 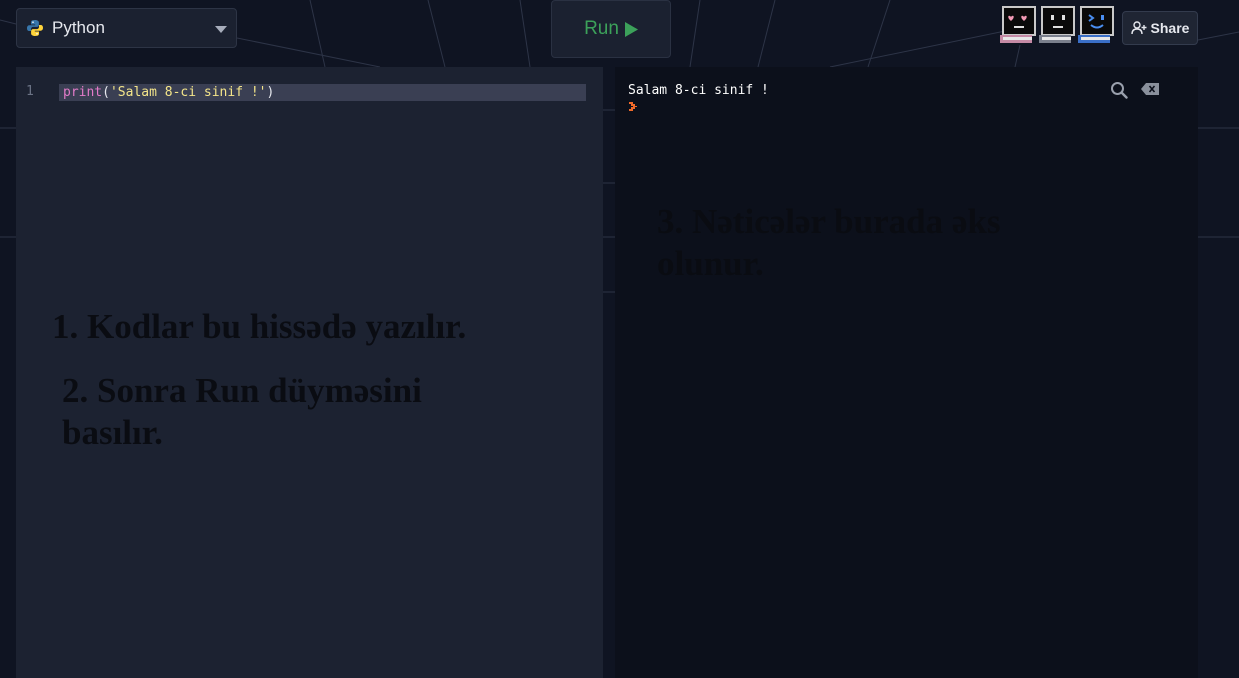 What do you see at coordinates (126, 28) in the screenshot?
I see `language-select: Python` at bounding box center [126, 28].